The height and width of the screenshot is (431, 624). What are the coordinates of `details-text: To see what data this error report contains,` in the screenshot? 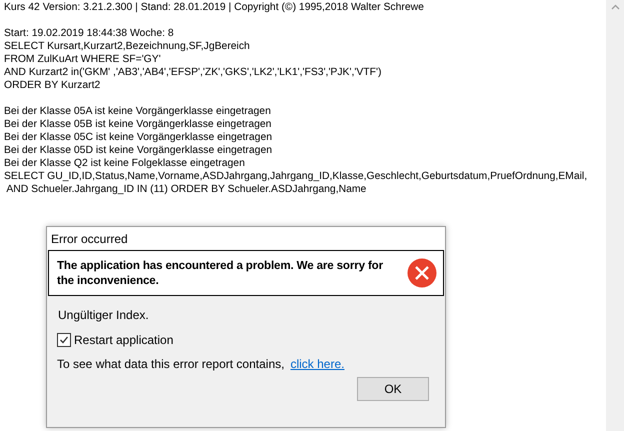 It's located at (170, 364).